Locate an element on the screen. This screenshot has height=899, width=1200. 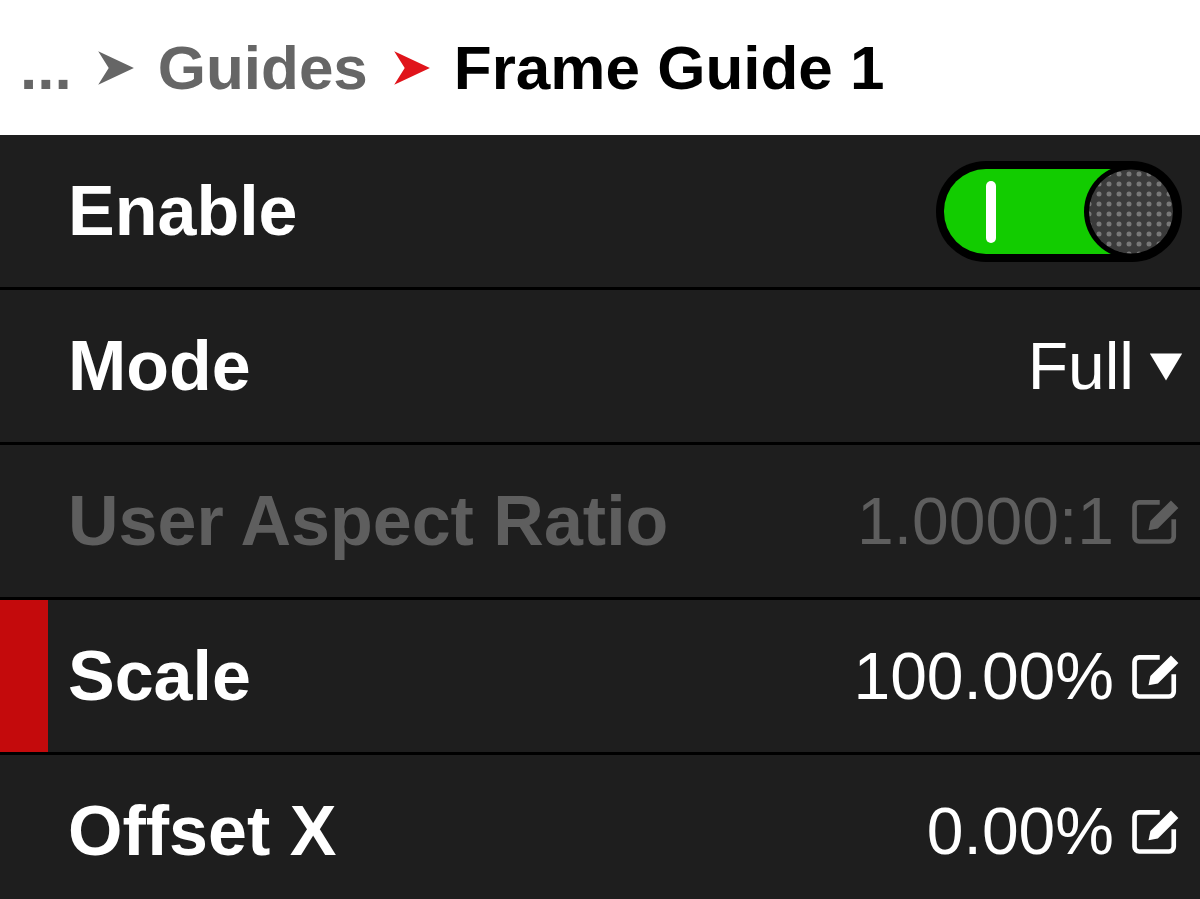
setting-label: Mode is located at coordinates (160, 366).